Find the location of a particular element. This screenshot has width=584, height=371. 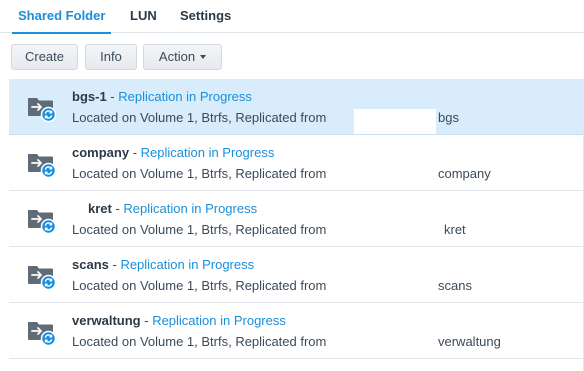

replication-source: bgs is located at coordinates (448, 117).